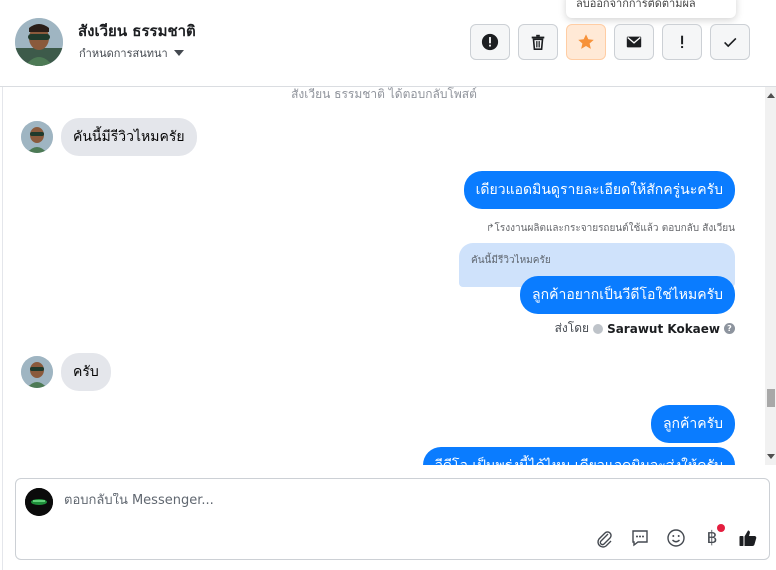 Image resolution: width=776 pixels, height=570 pixels. What do you see at coordinates (123, 53) in the screenshot?
I see `assign-label: กำหนดการสนทนา` at bounding box center [123, 53].